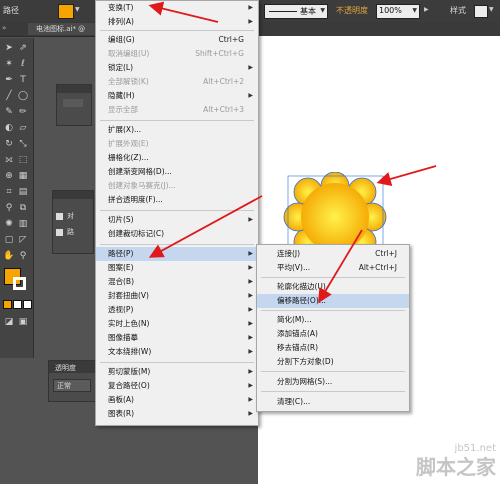 The image size is (500, 484). What do you see at coordinates (406, 175) in the screenshot?
I see `arrow-to-flower` at bounding box center [406, 175].